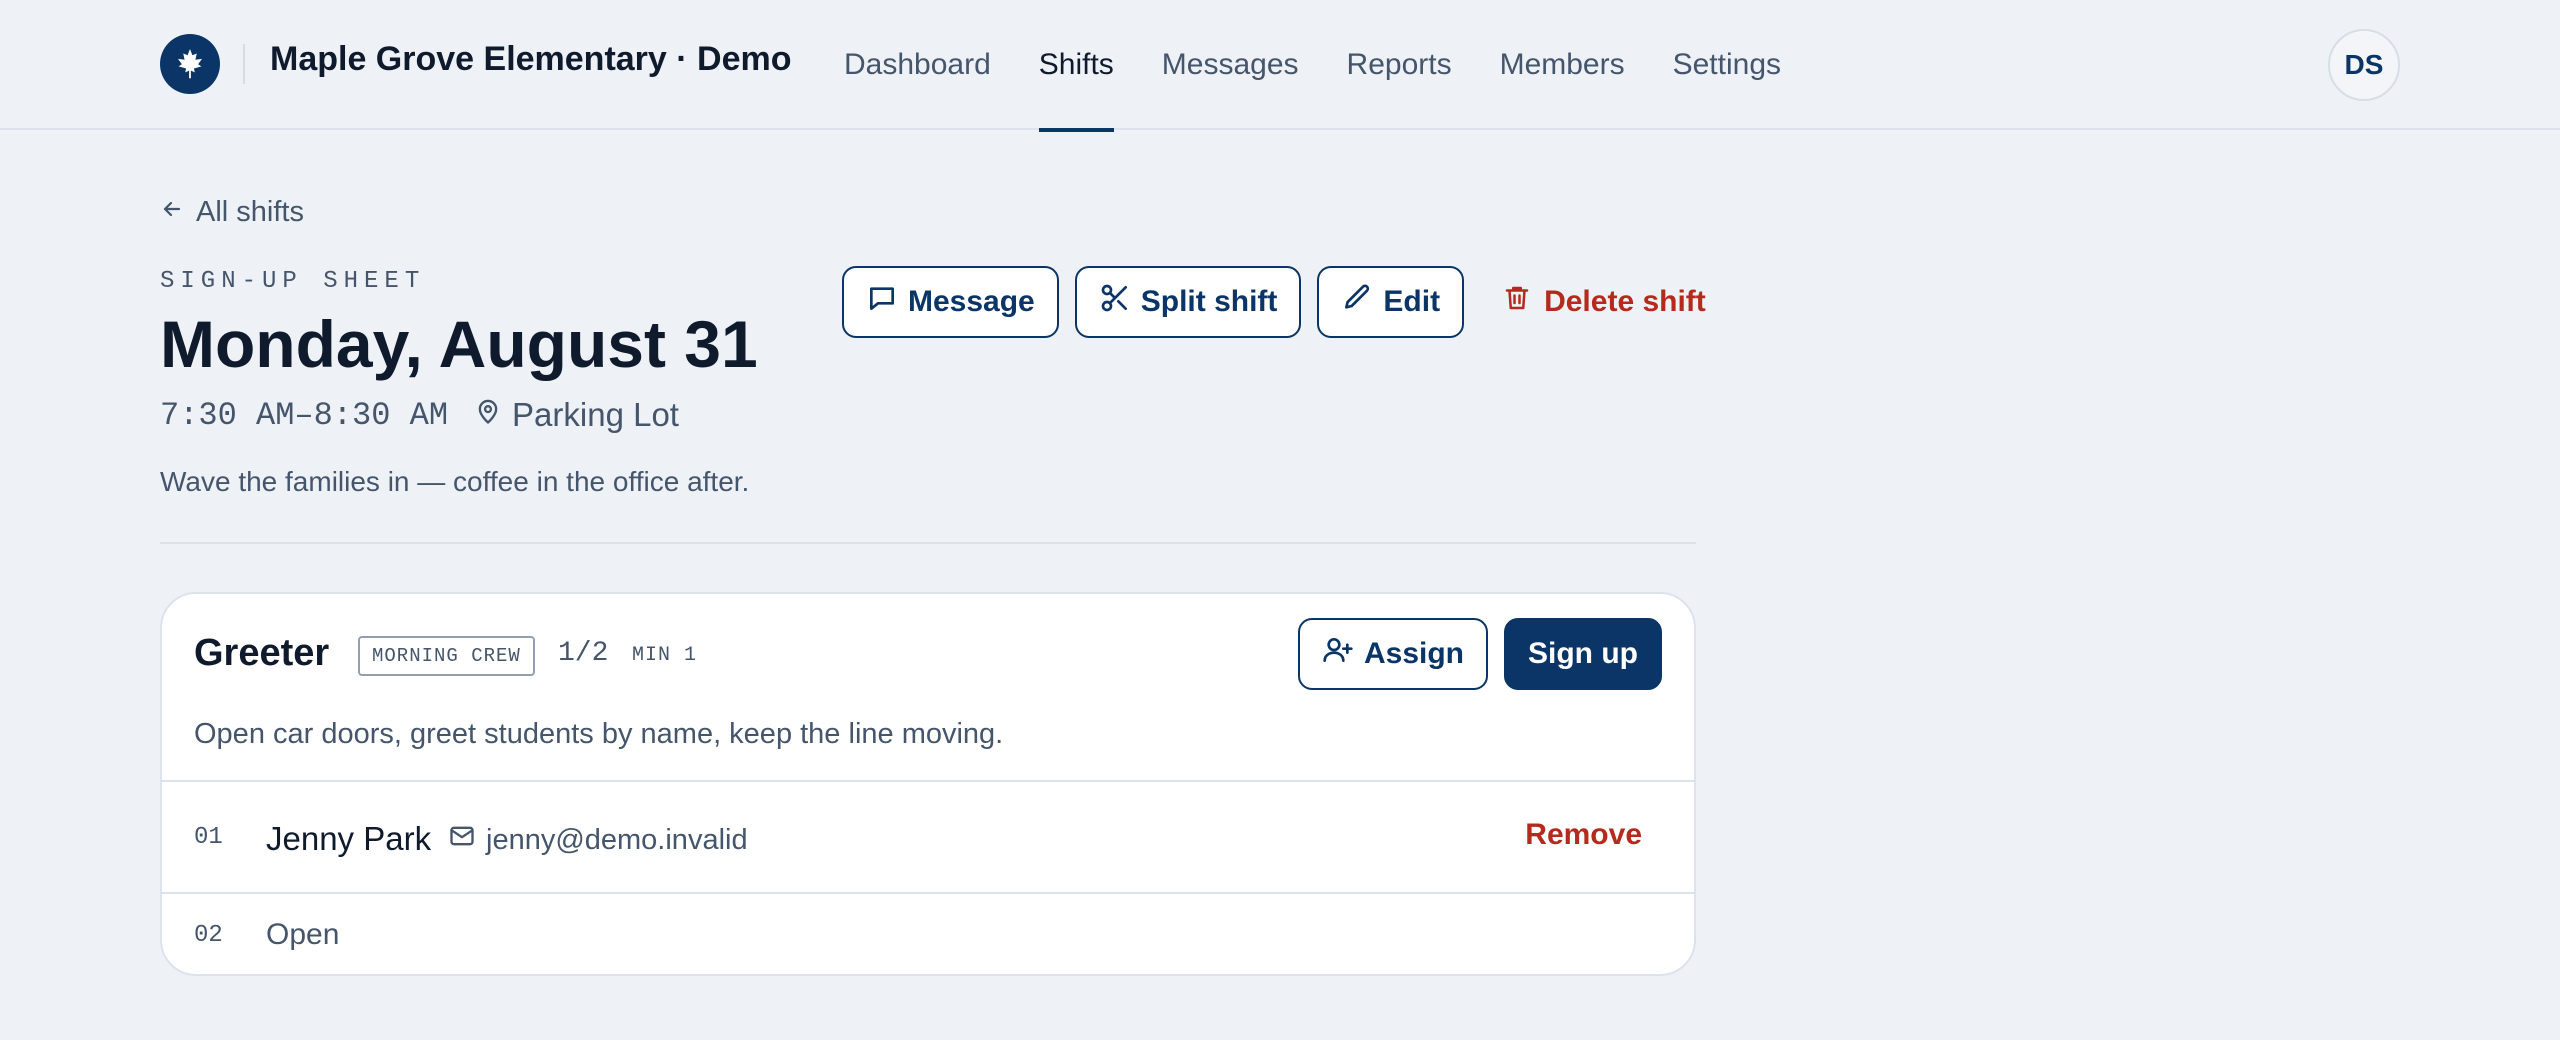 This screenshot has width=2560, height=1040. I want to click on volunteer-email: jenny@demo.invalid, so click(598, 840).